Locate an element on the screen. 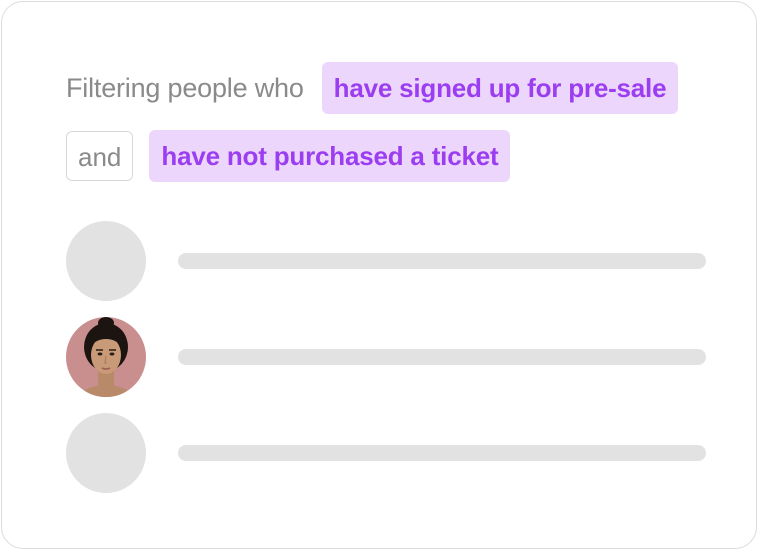  filter-condition-signed-up-chip: have signed up for pre-sale is located at coordinates (500, 88).